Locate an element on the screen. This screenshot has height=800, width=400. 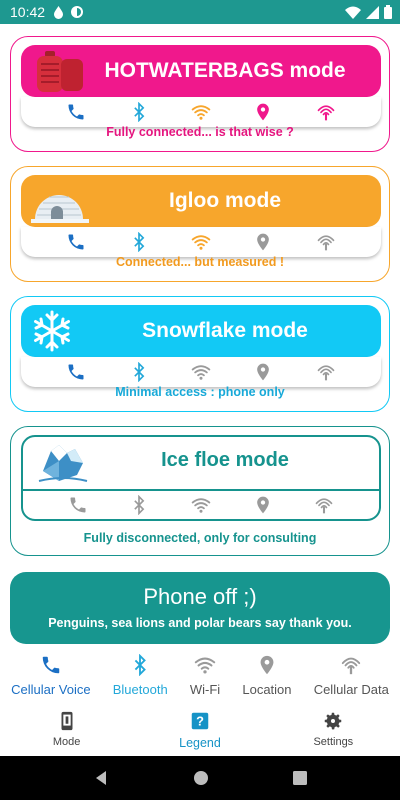
legend-label: Cellular Data is located at coordinates (351, 689).